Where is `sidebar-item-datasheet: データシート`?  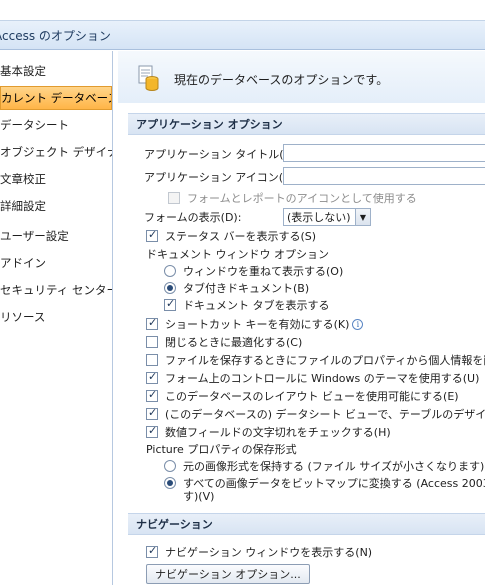 sidebar-item-datasheet: データシート is located at coordinates (56, 125).